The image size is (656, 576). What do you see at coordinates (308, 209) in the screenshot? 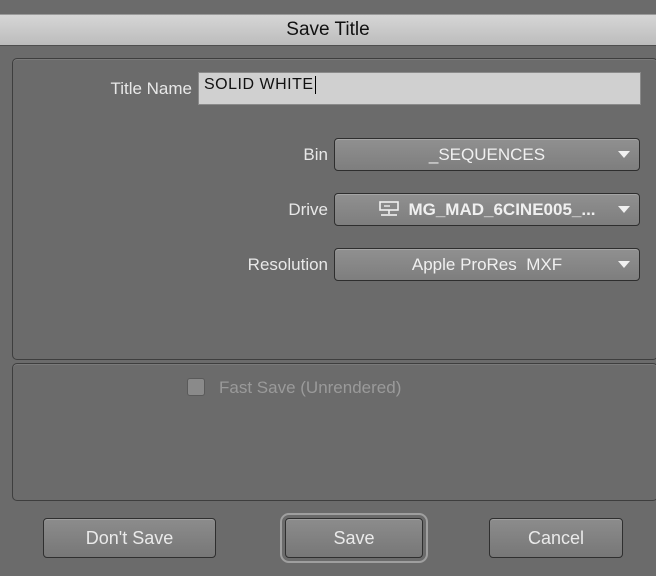
I see `drive-label: Drive` at bounding box center [308, 209].